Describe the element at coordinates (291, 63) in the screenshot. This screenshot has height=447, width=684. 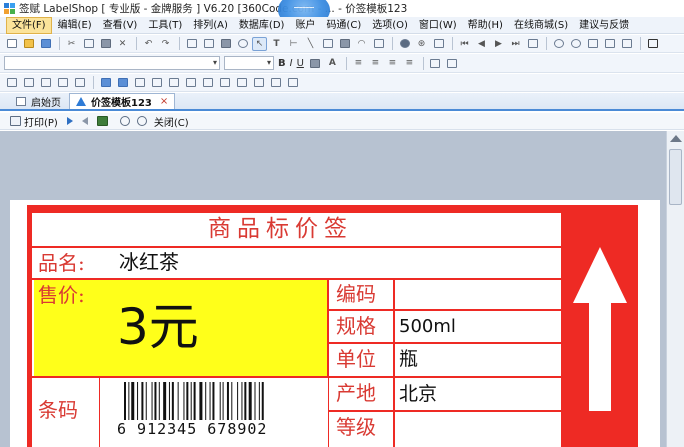
I see `italic-button: I` at that location.